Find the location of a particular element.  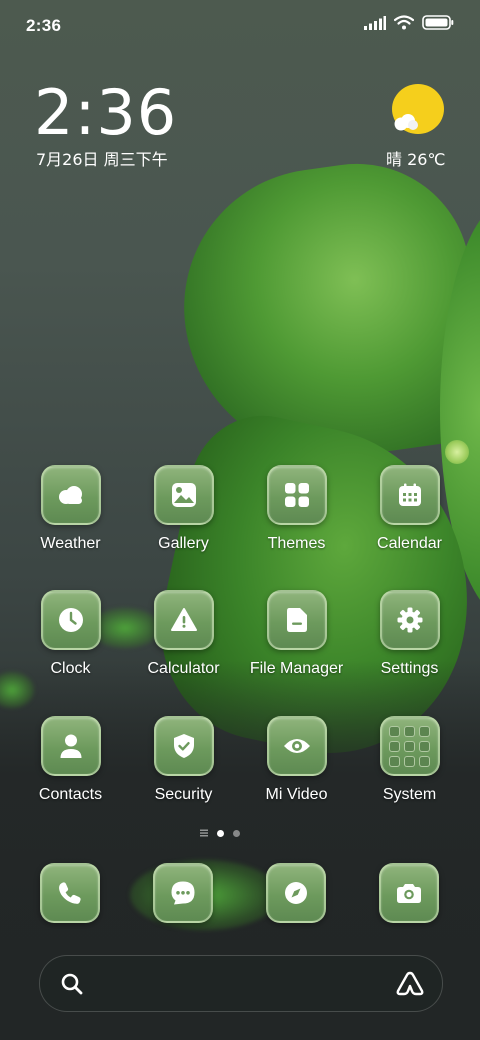

weather-temperature: 26℃ is located at coordinates (426, 159).